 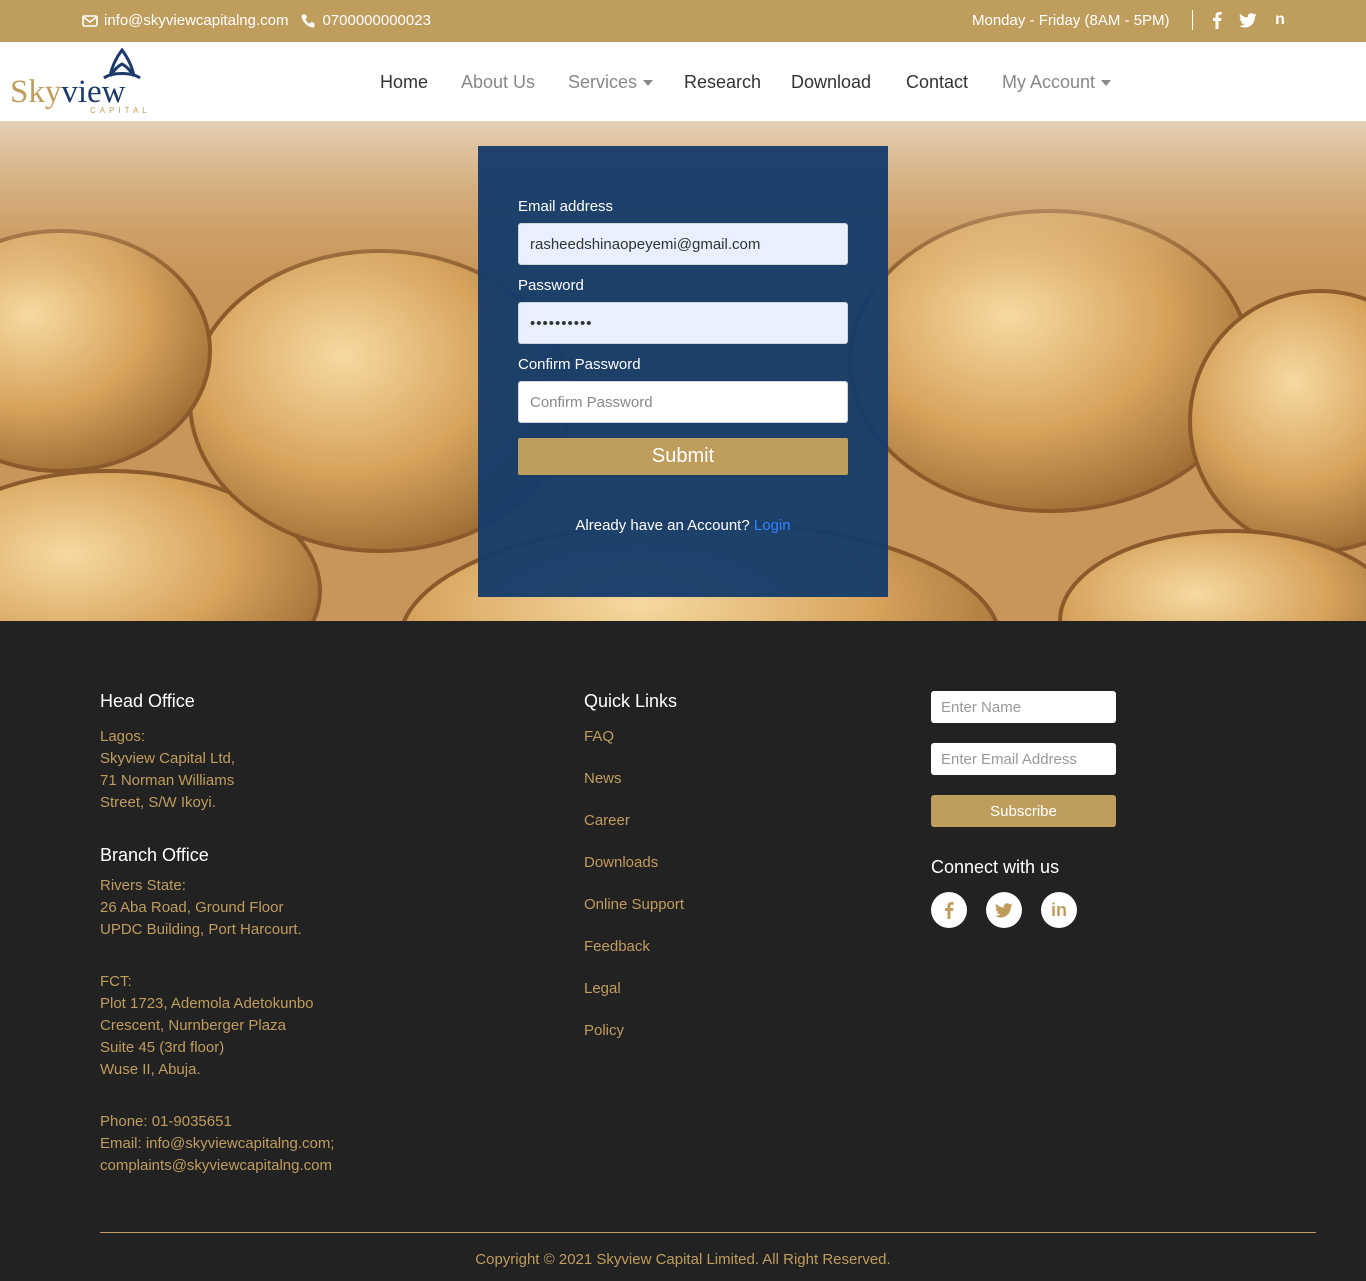 What do you see at coordinates (201, 929) in the screenshot?
I see `address-line: UPDC Building, Port Harcourt.` at bounding box center [201, 929].